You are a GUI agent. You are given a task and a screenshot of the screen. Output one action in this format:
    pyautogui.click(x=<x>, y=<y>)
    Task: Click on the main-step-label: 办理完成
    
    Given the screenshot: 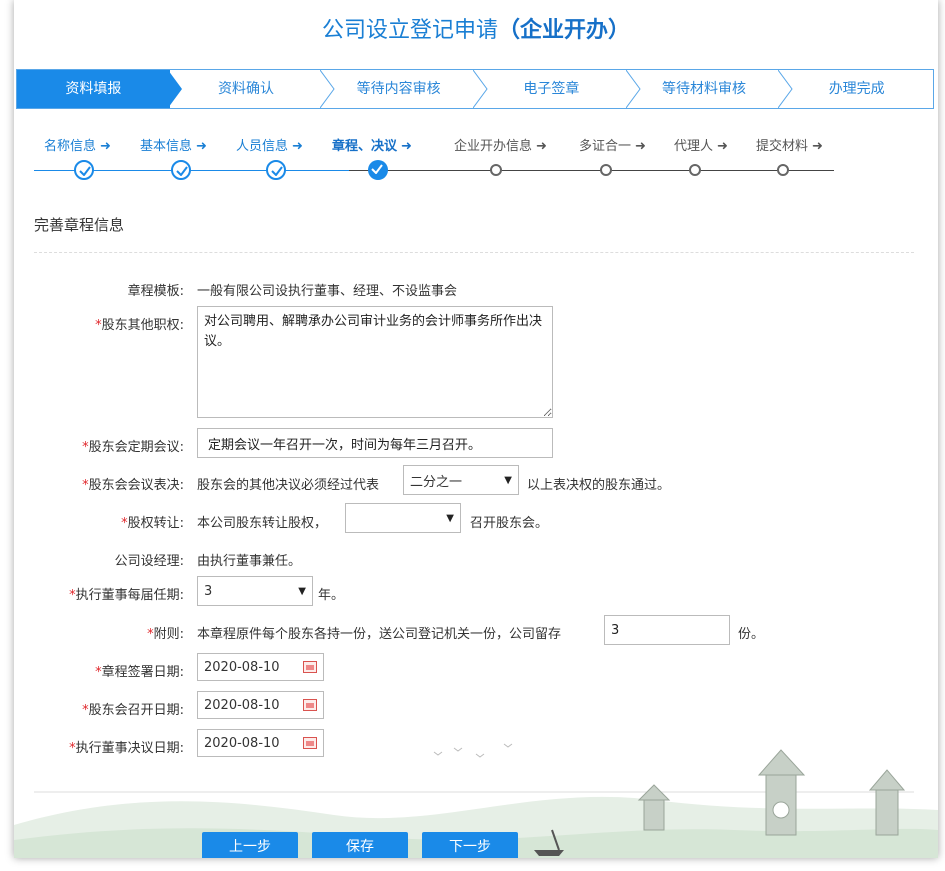 What is the action you would take?
    pyautogui.click(x=856, y=89)
    